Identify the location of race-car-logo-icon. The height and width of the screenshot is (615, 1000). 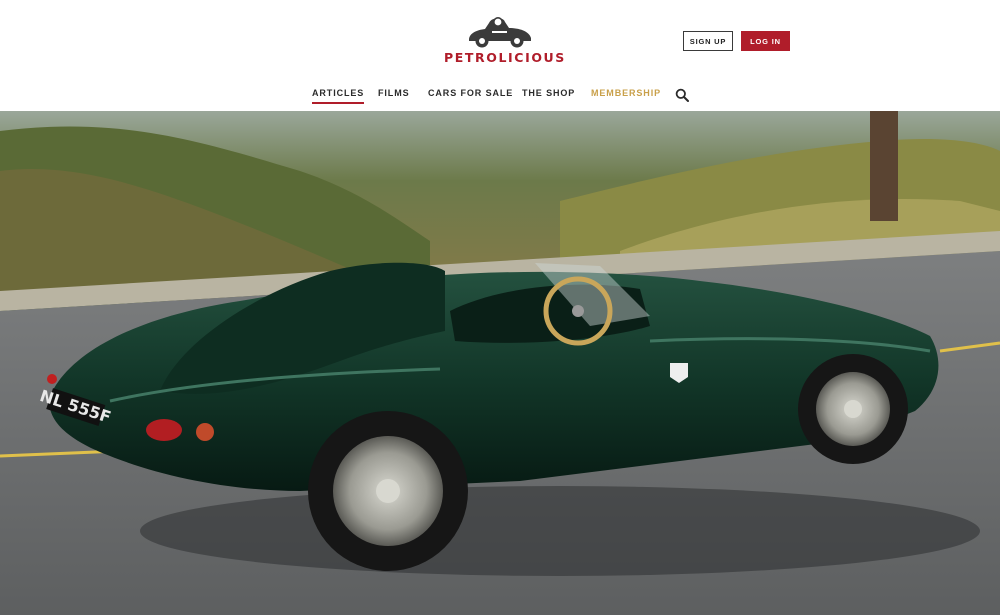
(500, 32).